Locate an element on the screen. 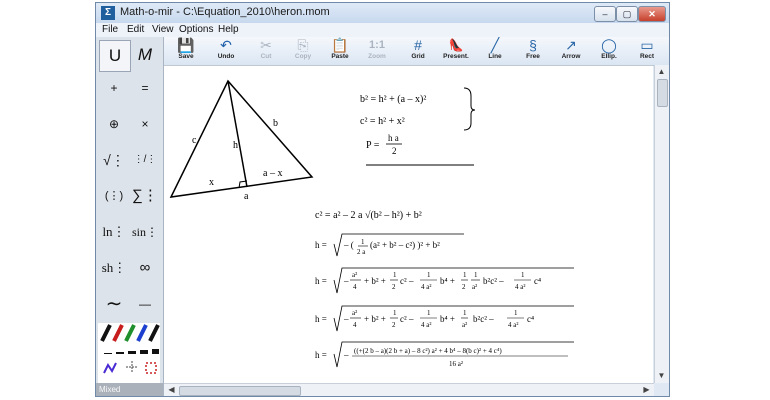  save-label: Save is located at coordinates (186, 56).